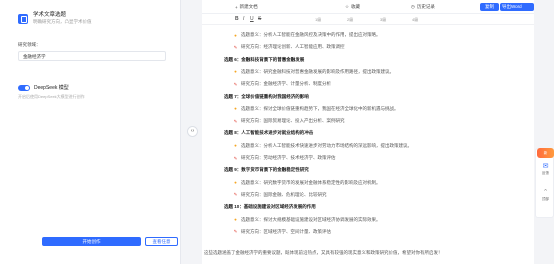  I want to click on back-to-top-button: ⌃ 顶部, so click(545, 195).